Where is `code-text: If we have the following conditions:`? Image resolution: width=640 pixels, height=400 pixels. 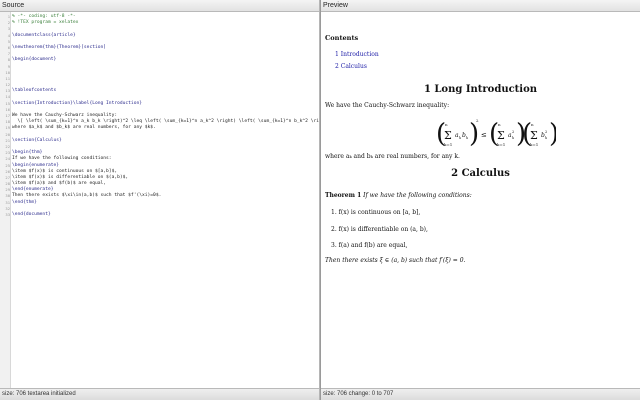
code-text: If we have the following conditions: is located at coordinates (62, 159).